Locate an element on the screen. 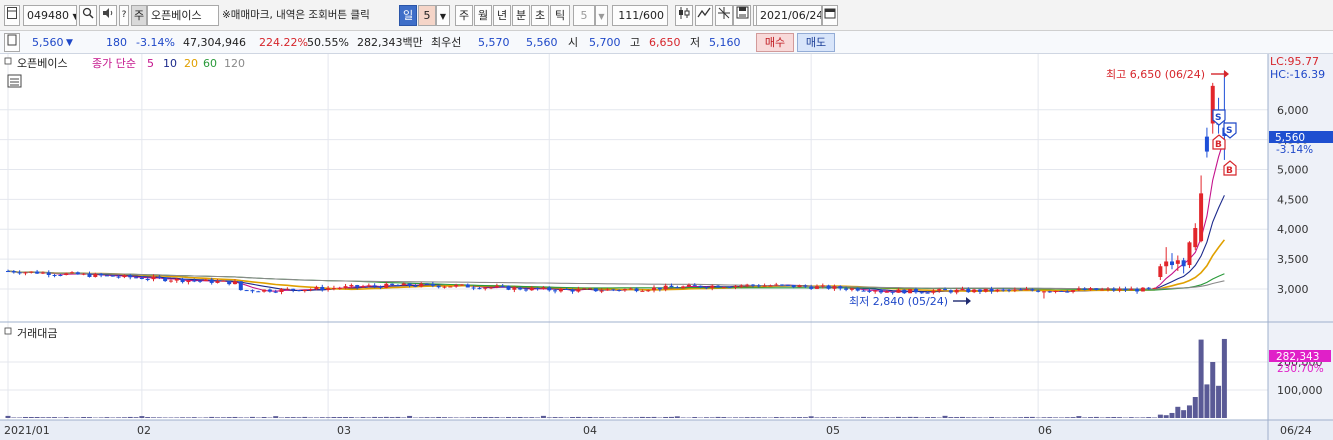  min-price-annotation: 최저 2,840 (05/24) is located at coordinates (898, 301).